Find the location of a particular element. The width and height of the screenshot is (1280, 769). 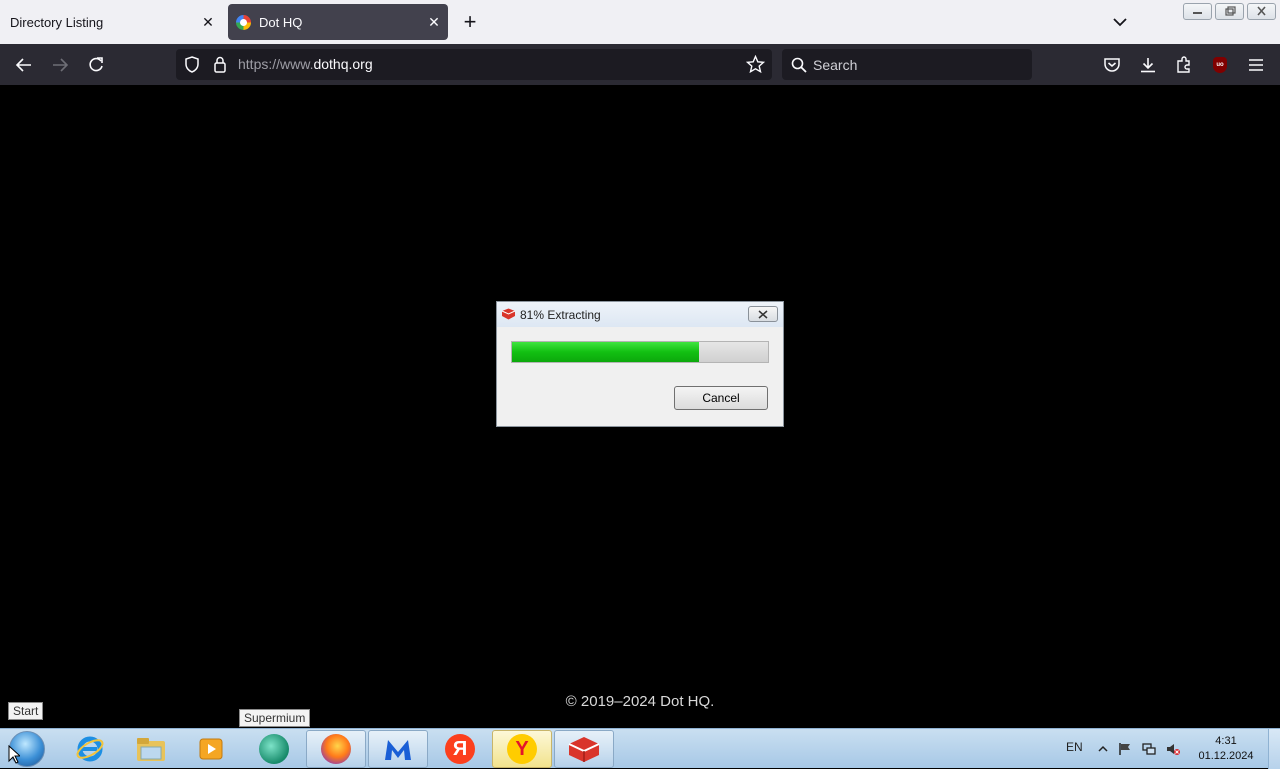

folder-icon is located at coordinates (151, 749).